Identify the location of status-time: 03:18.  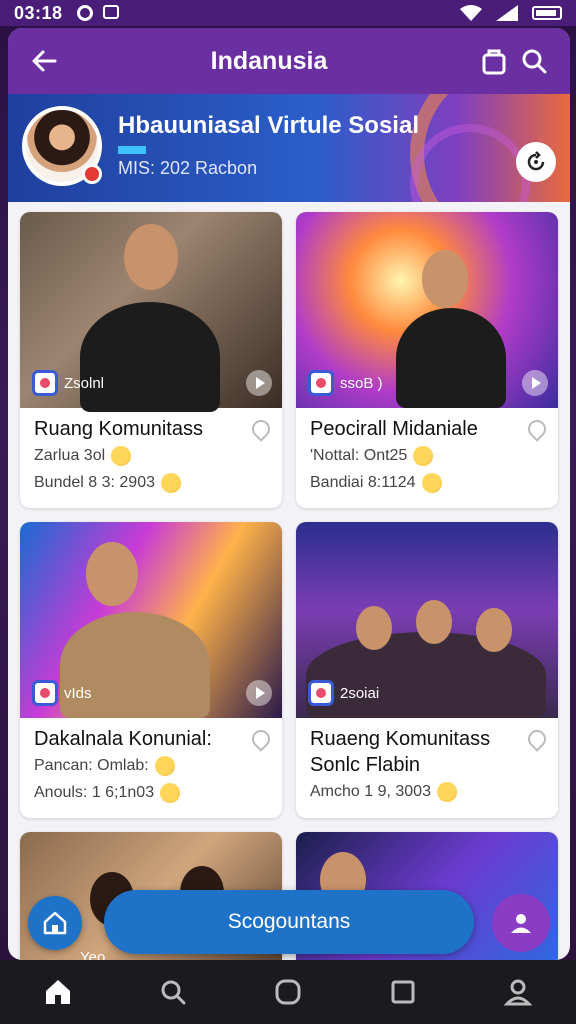
(38, 12).